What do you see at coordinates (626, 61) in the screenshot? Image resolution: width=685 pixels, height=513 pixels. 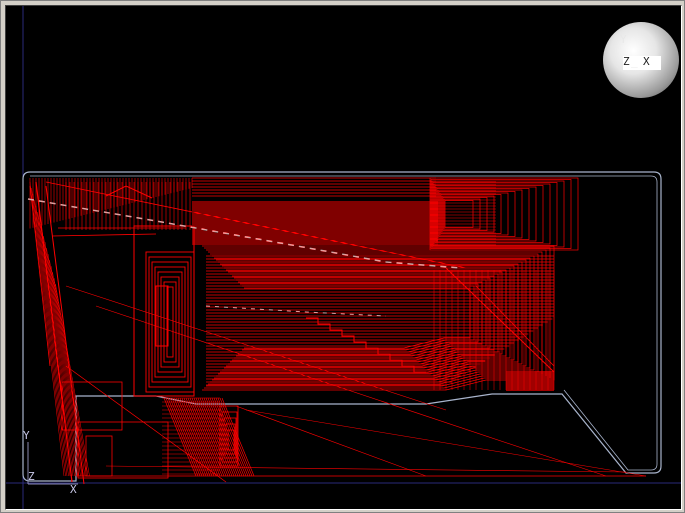 I see `view-cube-axis-z: Z` at bounding box center [626, 61].